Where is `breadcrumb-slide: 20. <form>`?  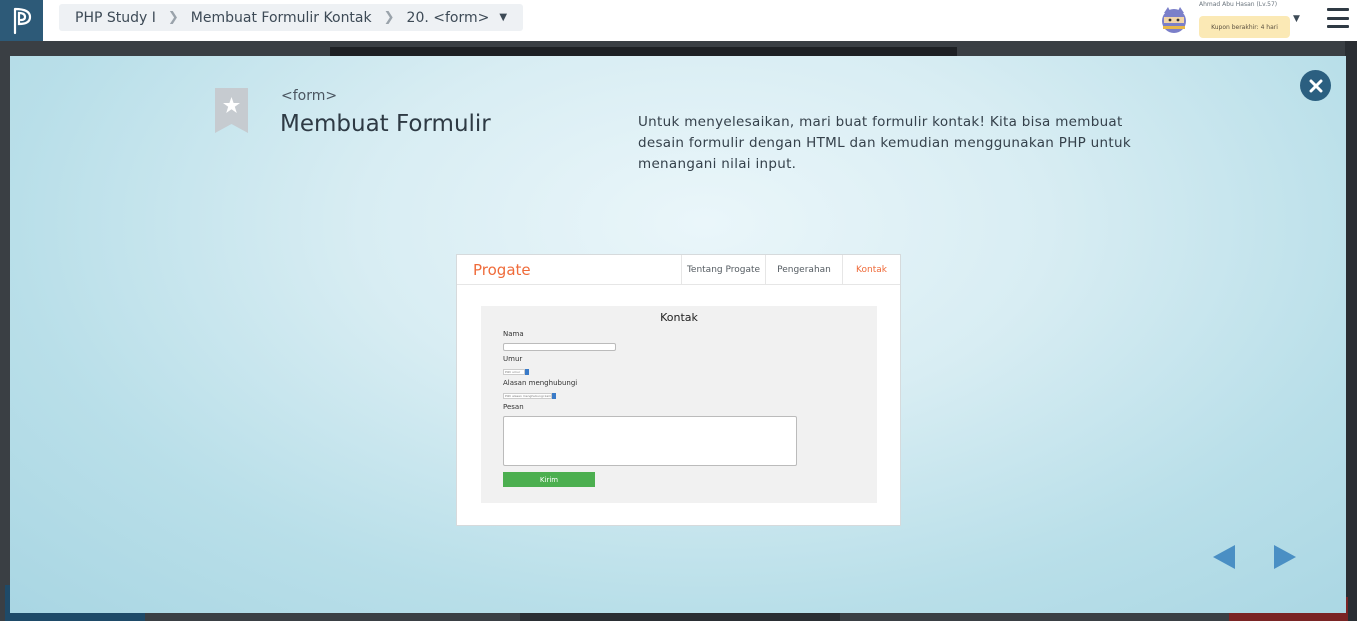
breadcrumb-slide: 20. <form> is located at coordinates (448, 18).